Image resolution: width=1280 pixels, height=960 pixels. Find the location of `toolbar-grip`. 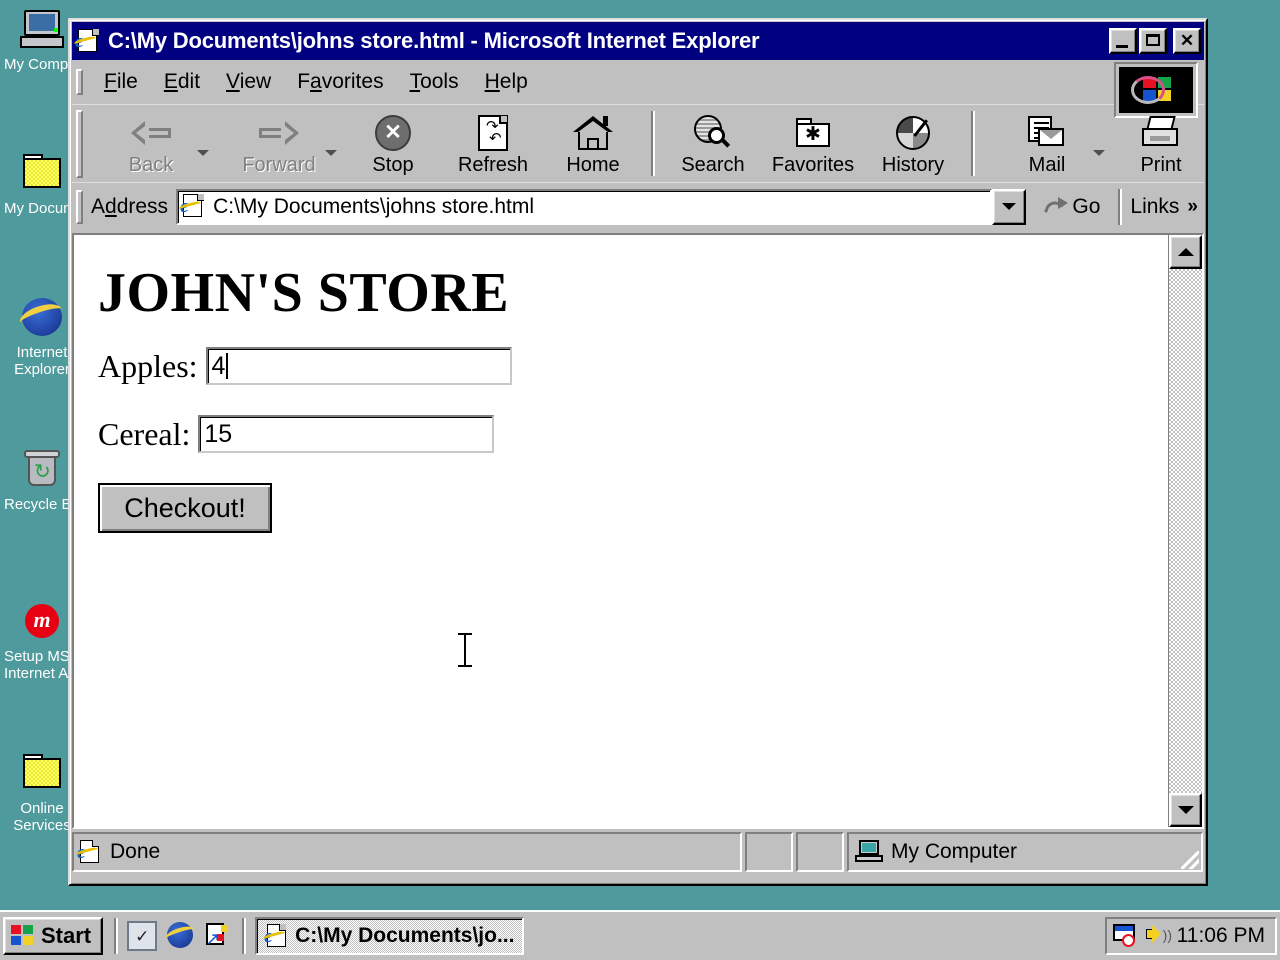

toolbar-grip is located at coordinates (79, 143).